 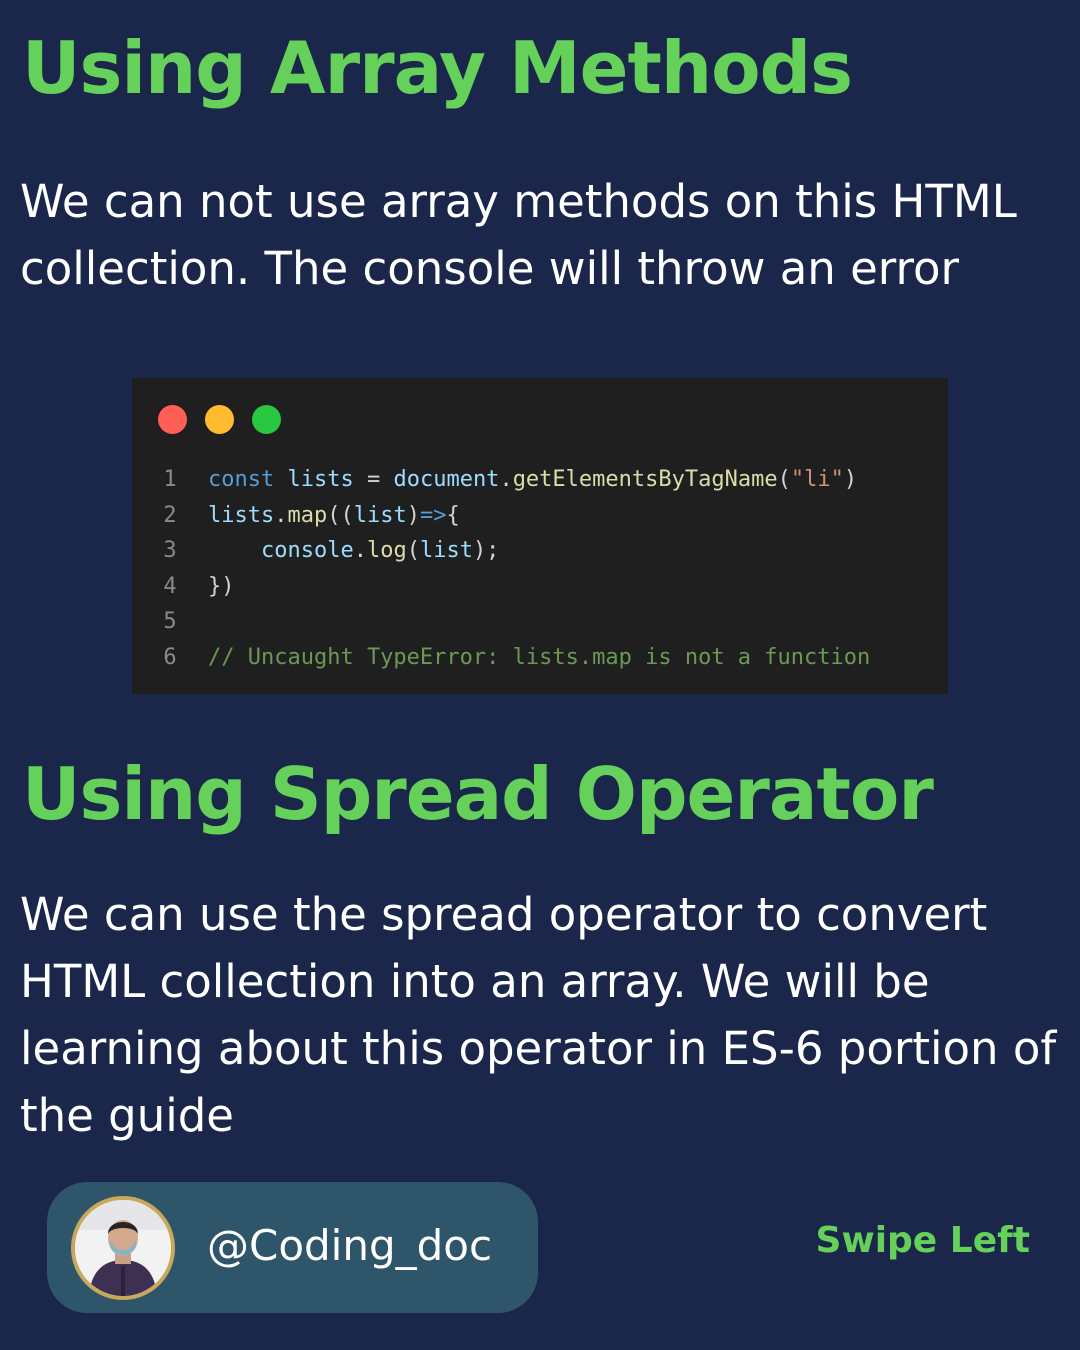 What do you see at coordinates (172, 419) in the screenshot?
I see `close-dot-icon` at bounding box center [172, 419].